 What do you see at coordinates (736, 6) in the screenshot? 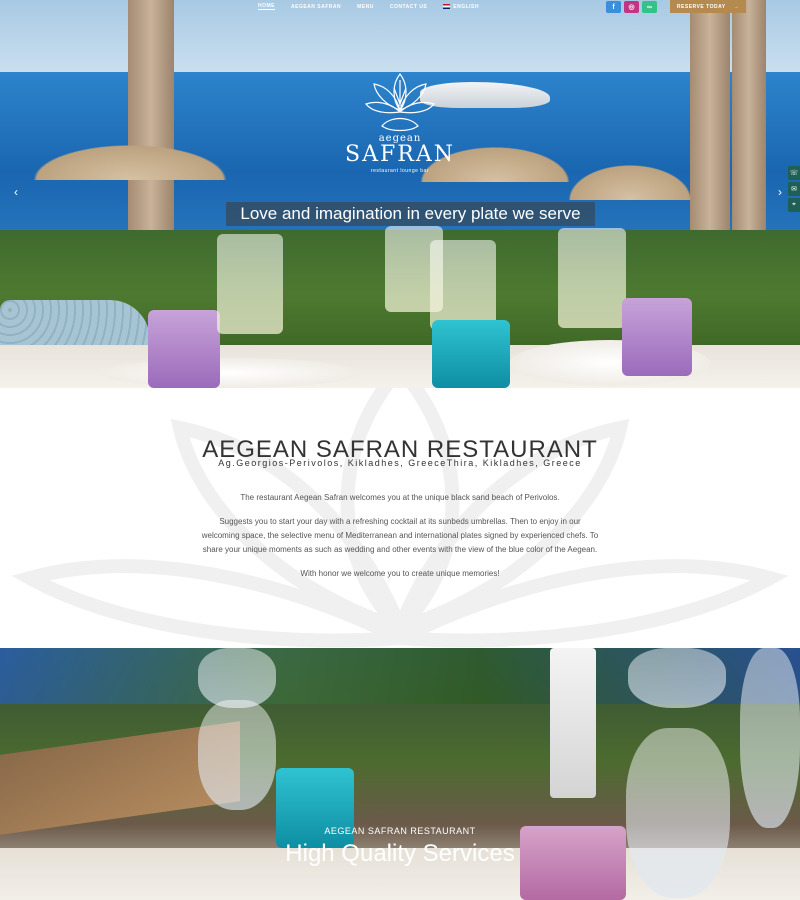
I see `arrow-right-icon: →` at bounding box center [736, 6].